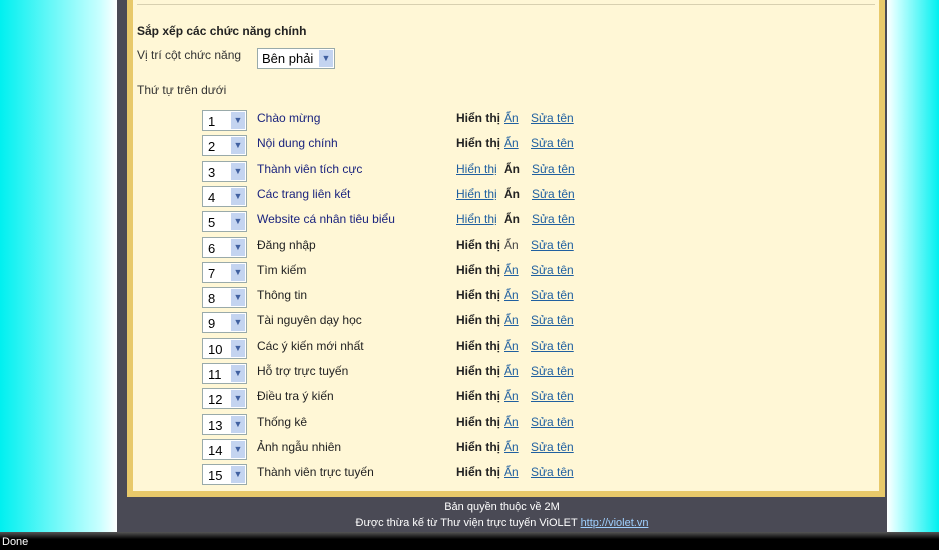  Describe the element at coordinates (212, 147) in the screenshot. I see `order-value: 2` at that location.